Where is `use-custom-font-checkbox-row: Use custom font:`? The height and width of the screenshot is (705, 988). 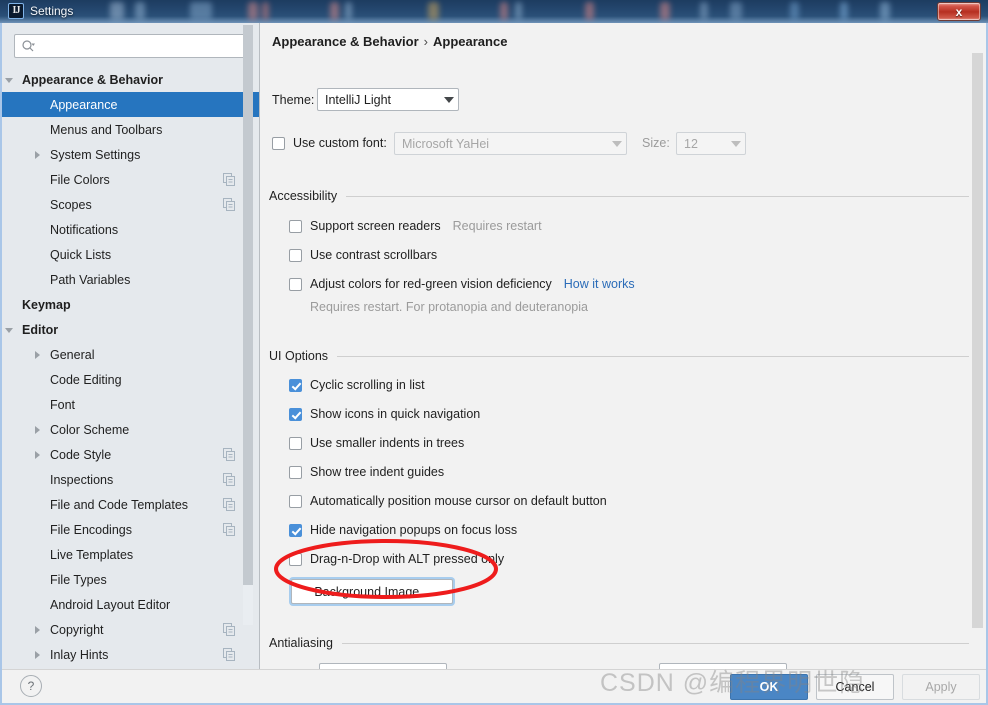 use-custom-font-checkbox-row: Use custom font: is located at coordinates (329, 143).